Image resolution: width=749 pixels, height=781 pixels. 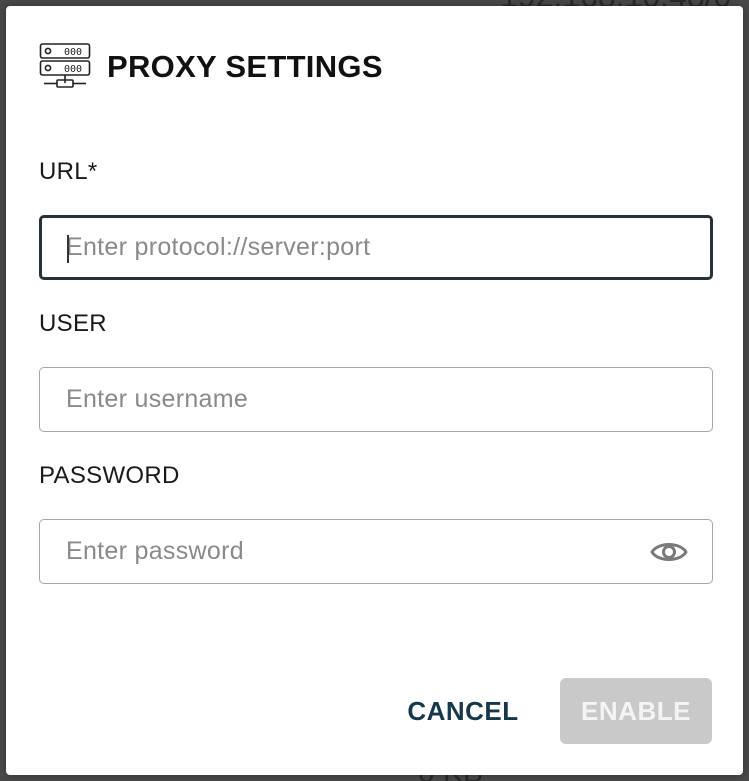 I want to click on server-network-icon: 000 000, so click(x=65, y=65).